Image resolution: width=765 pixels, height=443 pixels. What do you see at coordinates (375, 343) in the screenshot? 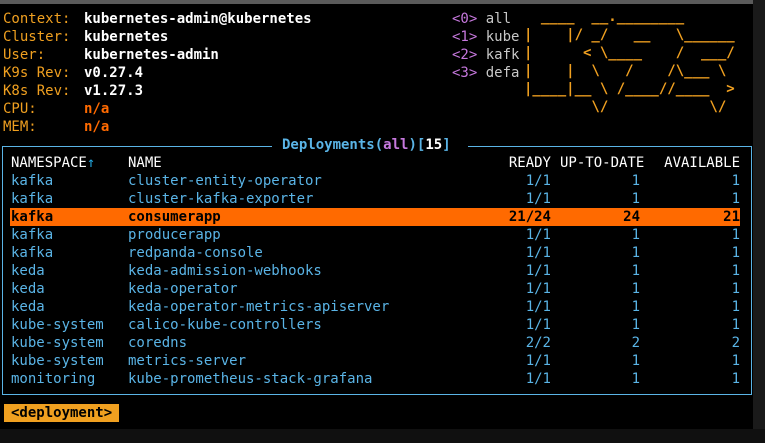
I see `table-row: kube-system coredns 2/2 2 2` at bounding box center [375, 343].